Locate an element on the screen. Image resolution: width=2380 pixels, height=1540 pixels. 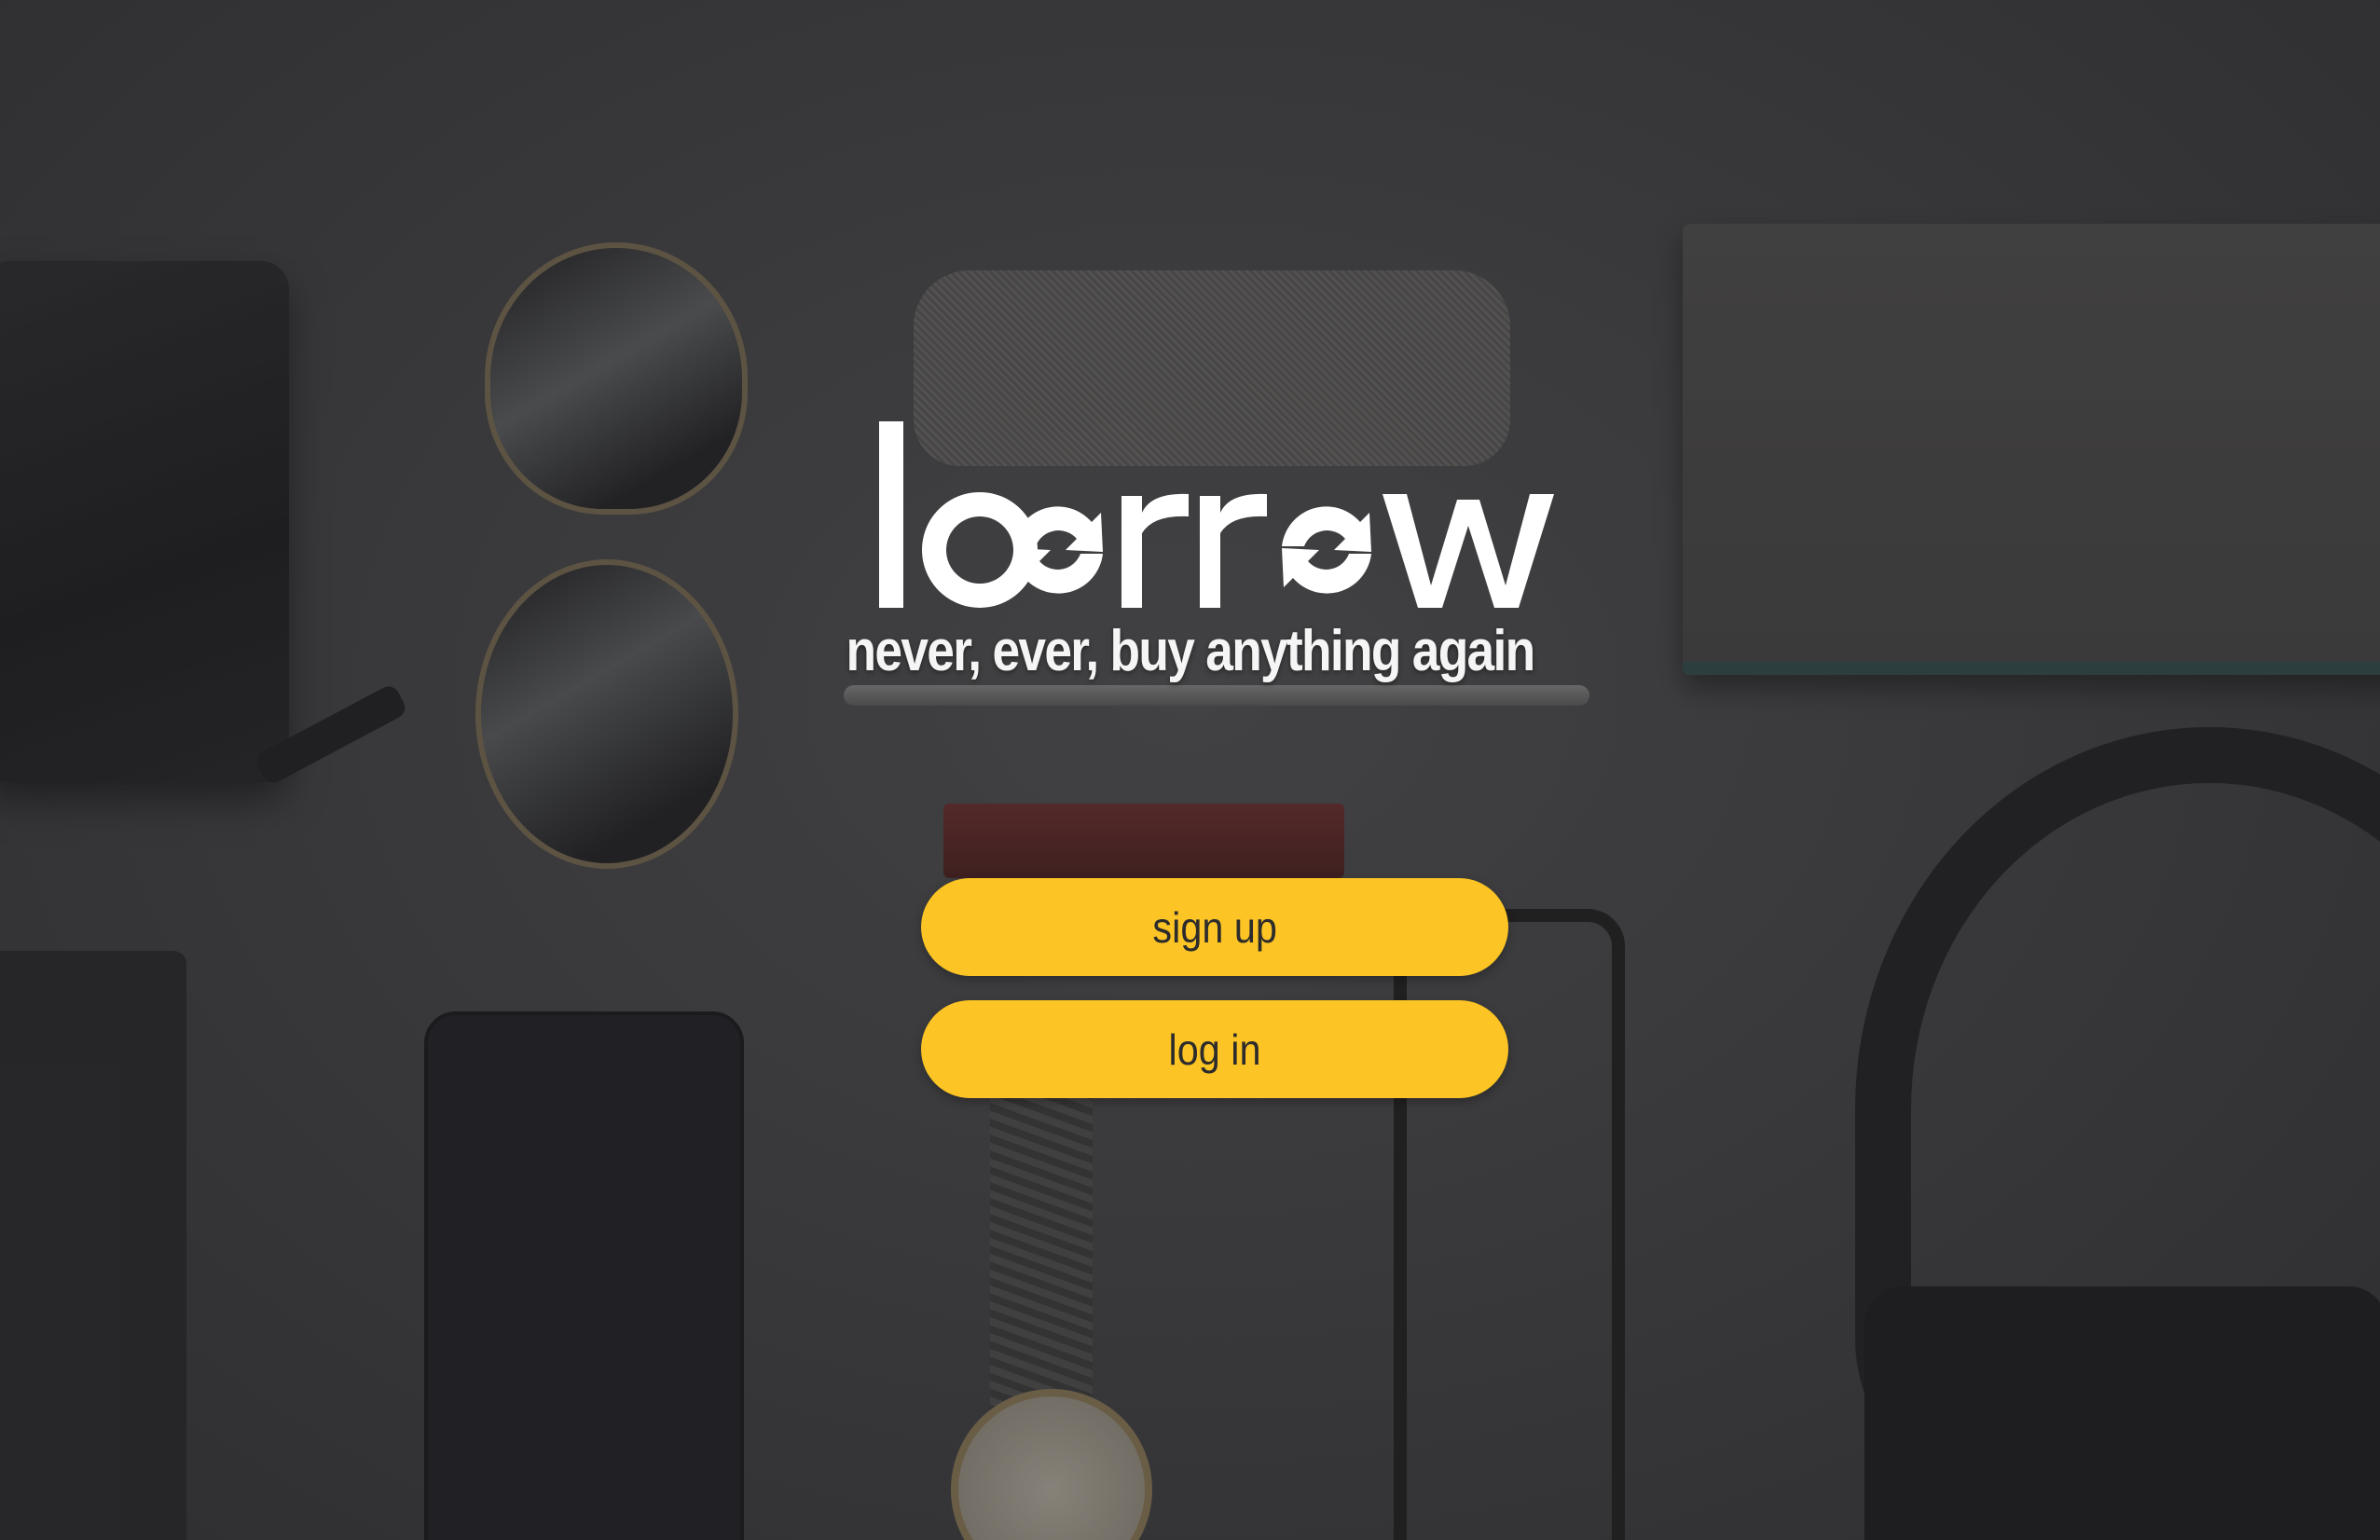
sign-up-button: sign up is located at coordinates (1214, 927).